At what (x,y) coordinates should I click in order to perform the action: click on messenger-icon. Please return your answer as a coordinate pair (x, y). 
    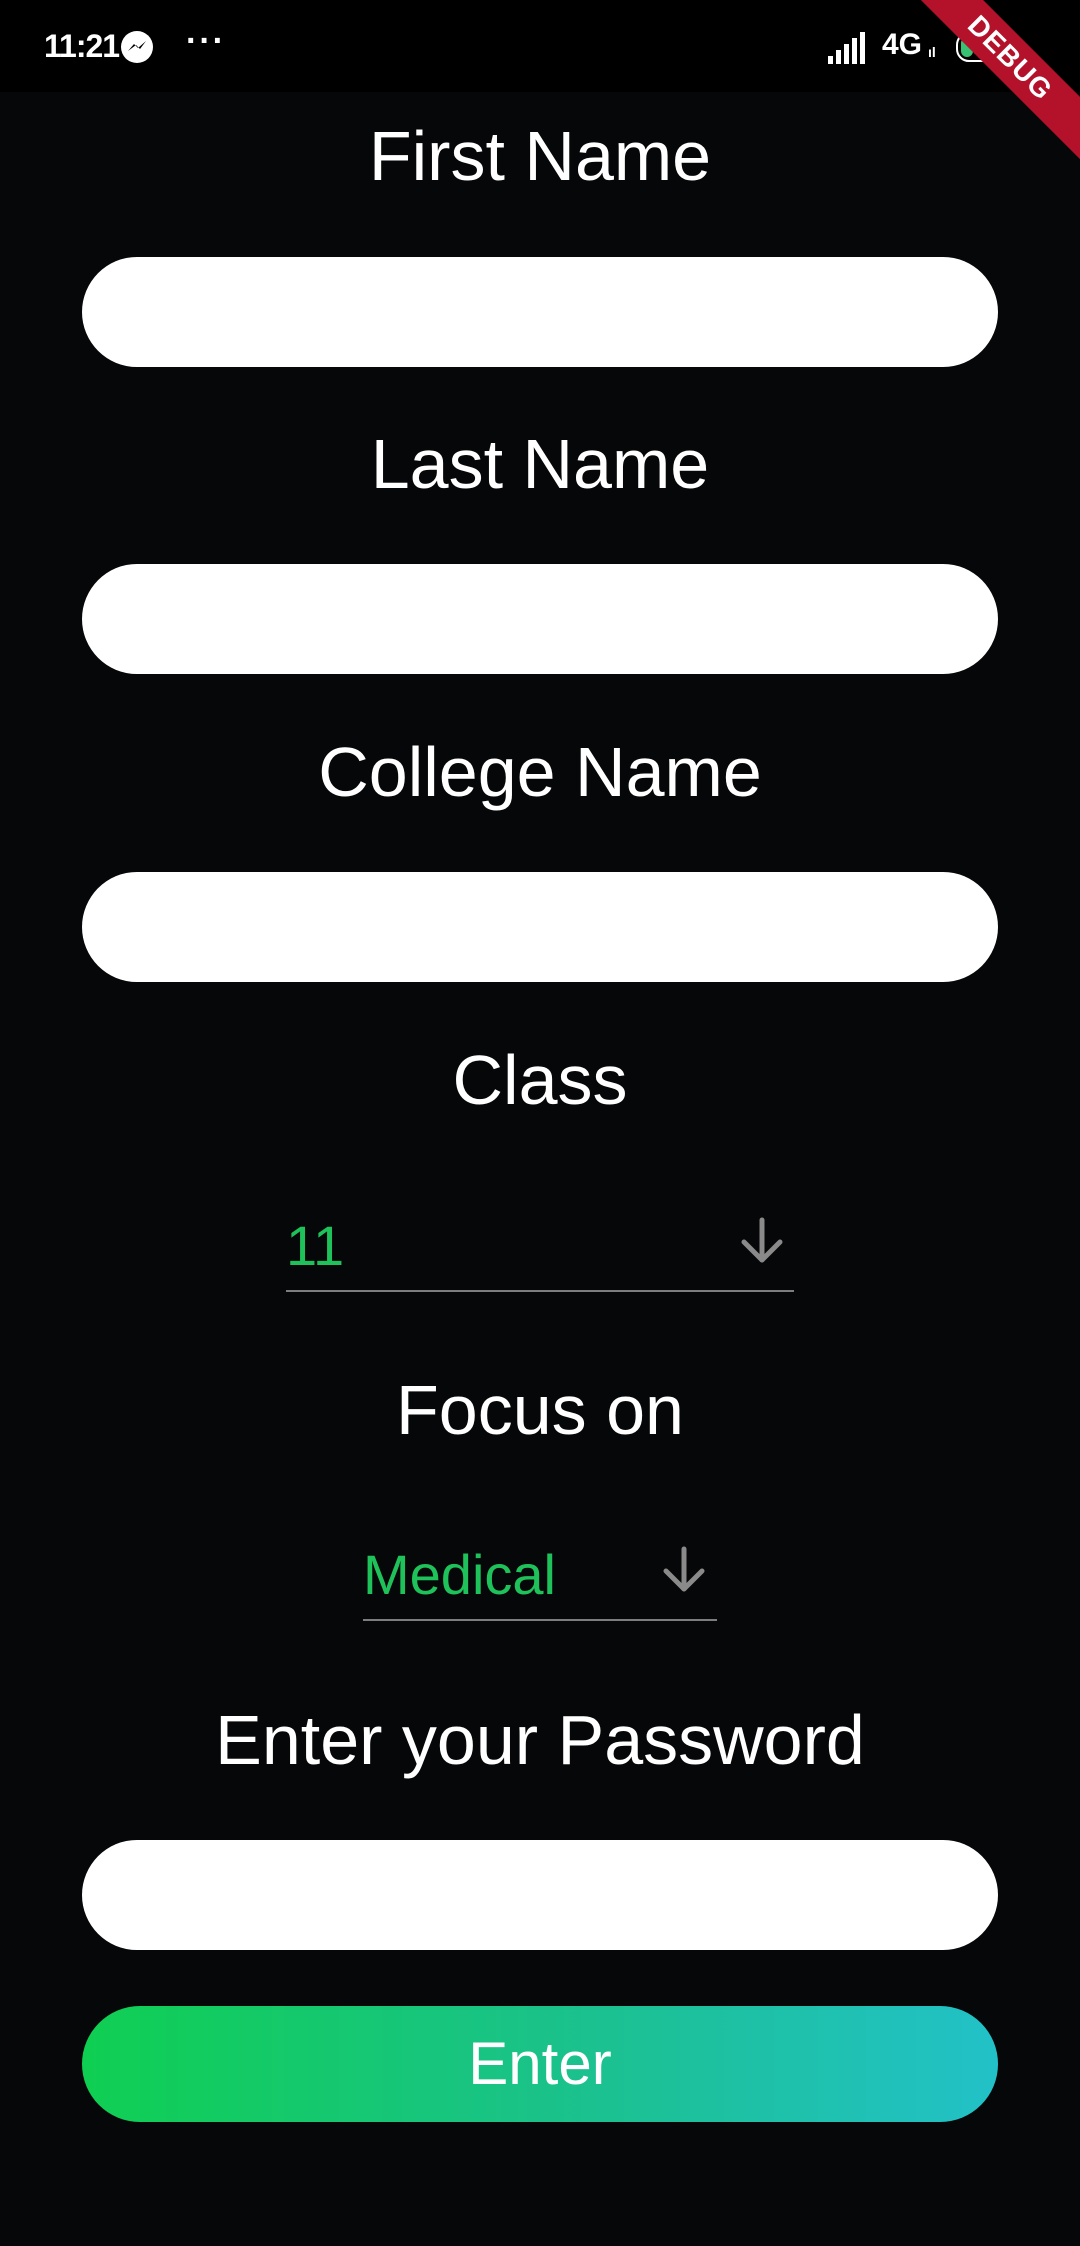
    Looking at the image, I should click on (137, 47).